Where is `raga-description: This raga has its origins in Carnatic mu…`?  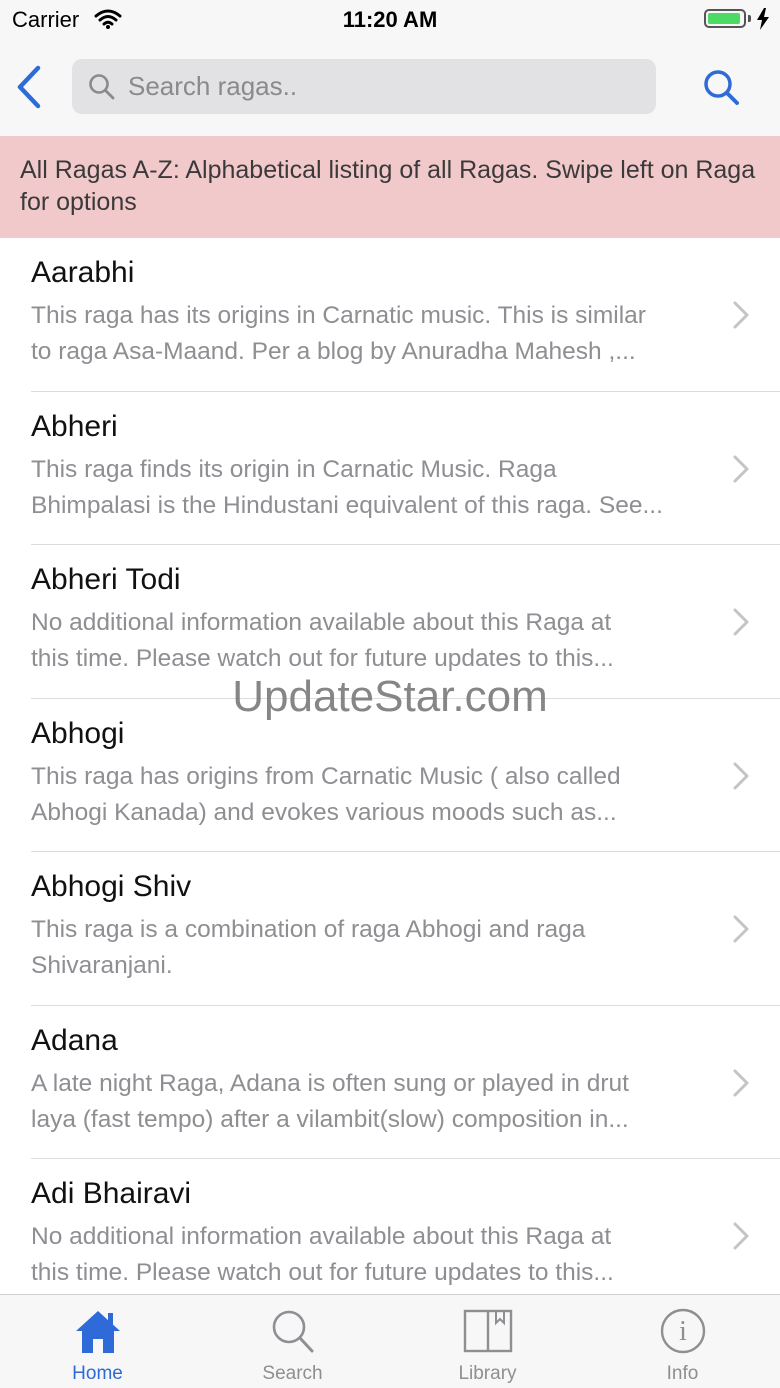
raga-description: This raga has its origins in Carnatic mu… is located at coordinates (371, 334).